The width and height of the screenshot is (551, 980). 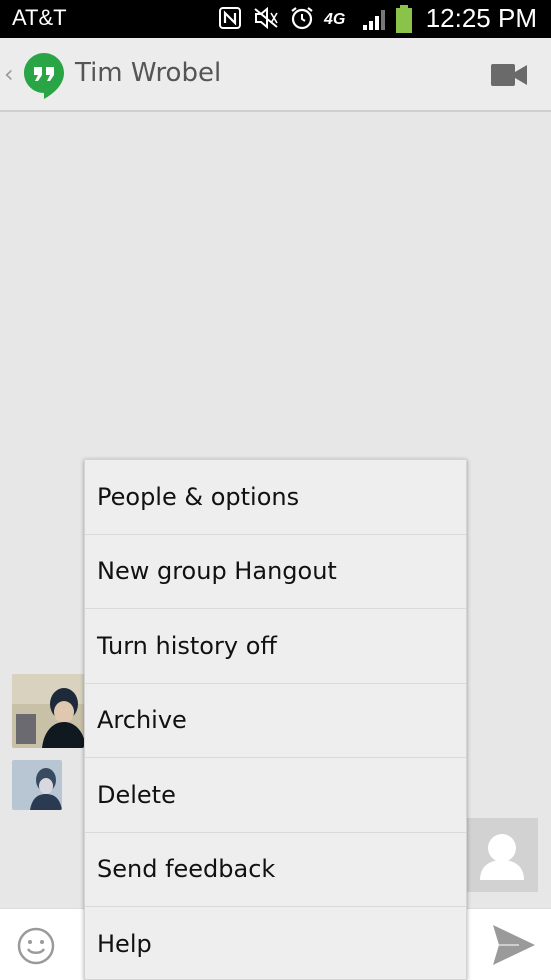 What do you see at coordinates (335, 19) in the screenshot?
I see `4g-lte-icon: 4G` at bounding box center [335, 19].